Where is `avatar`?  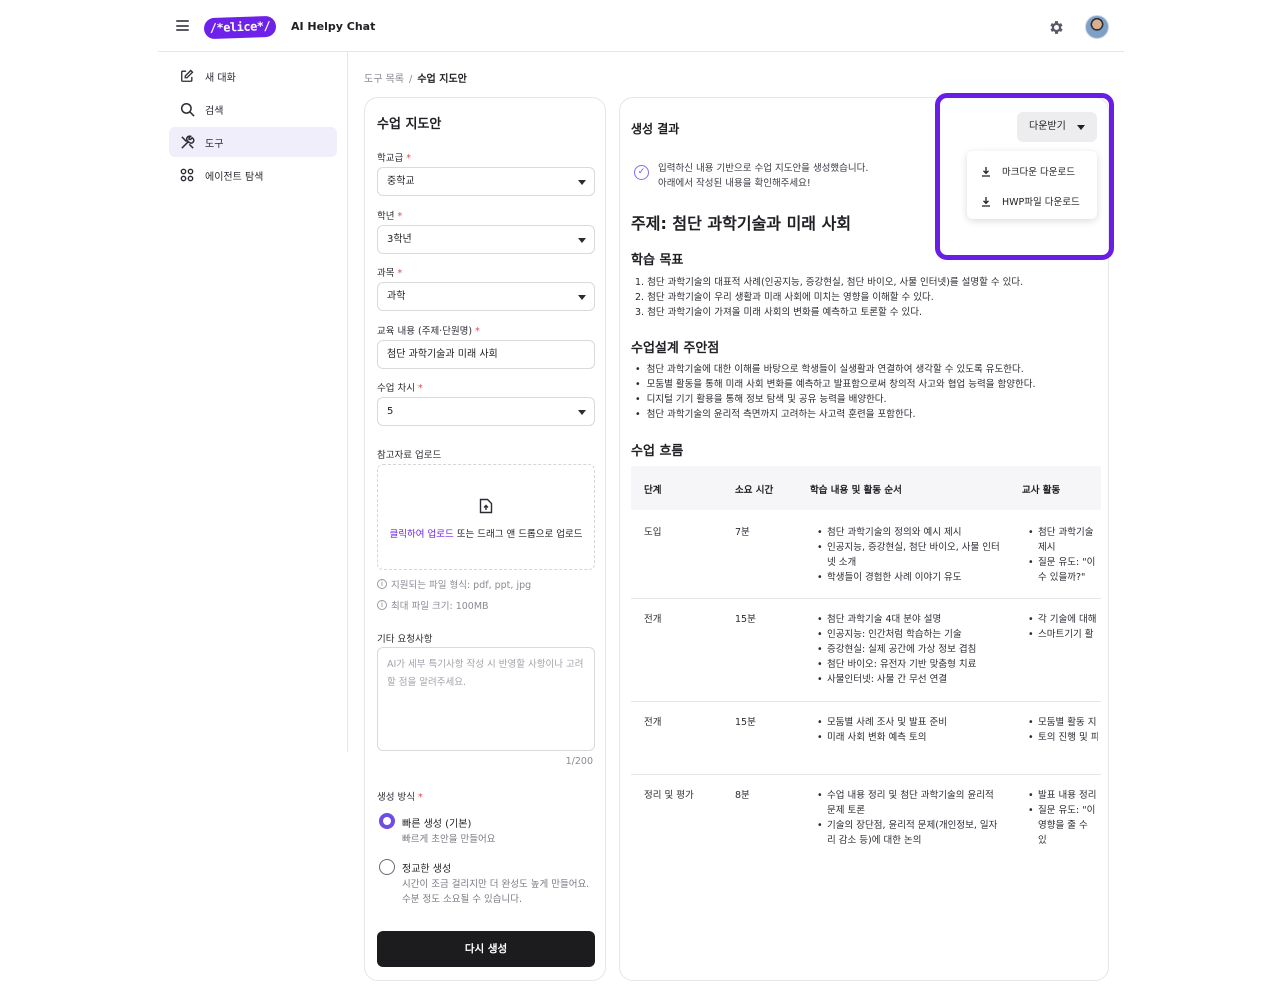
avatar is located at coordinates (1097, 27).